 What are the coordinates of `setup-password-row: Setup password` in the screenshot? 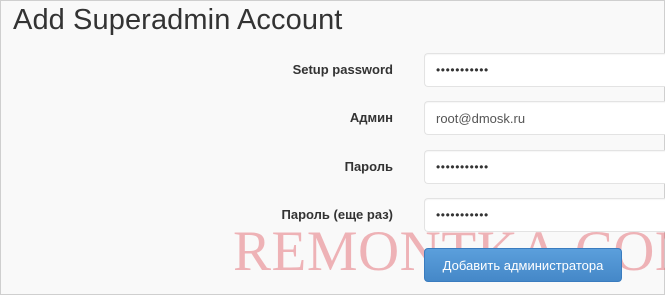 It's located at (332, 71).